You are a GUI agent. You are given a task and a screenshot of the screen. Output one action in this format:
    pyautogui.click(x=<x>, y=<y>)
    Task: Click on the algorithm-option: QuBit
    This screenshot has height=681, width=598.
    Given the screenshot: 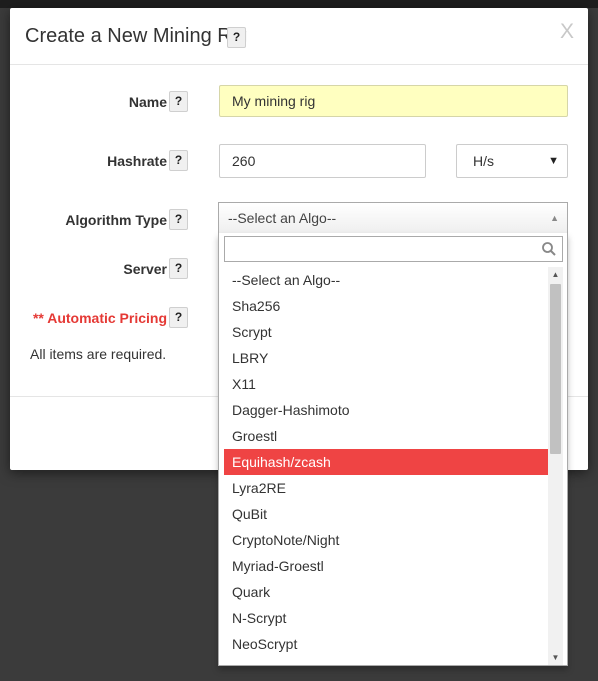 What is the action you would take?
    pyautogui.click(x=386, y=514)
    